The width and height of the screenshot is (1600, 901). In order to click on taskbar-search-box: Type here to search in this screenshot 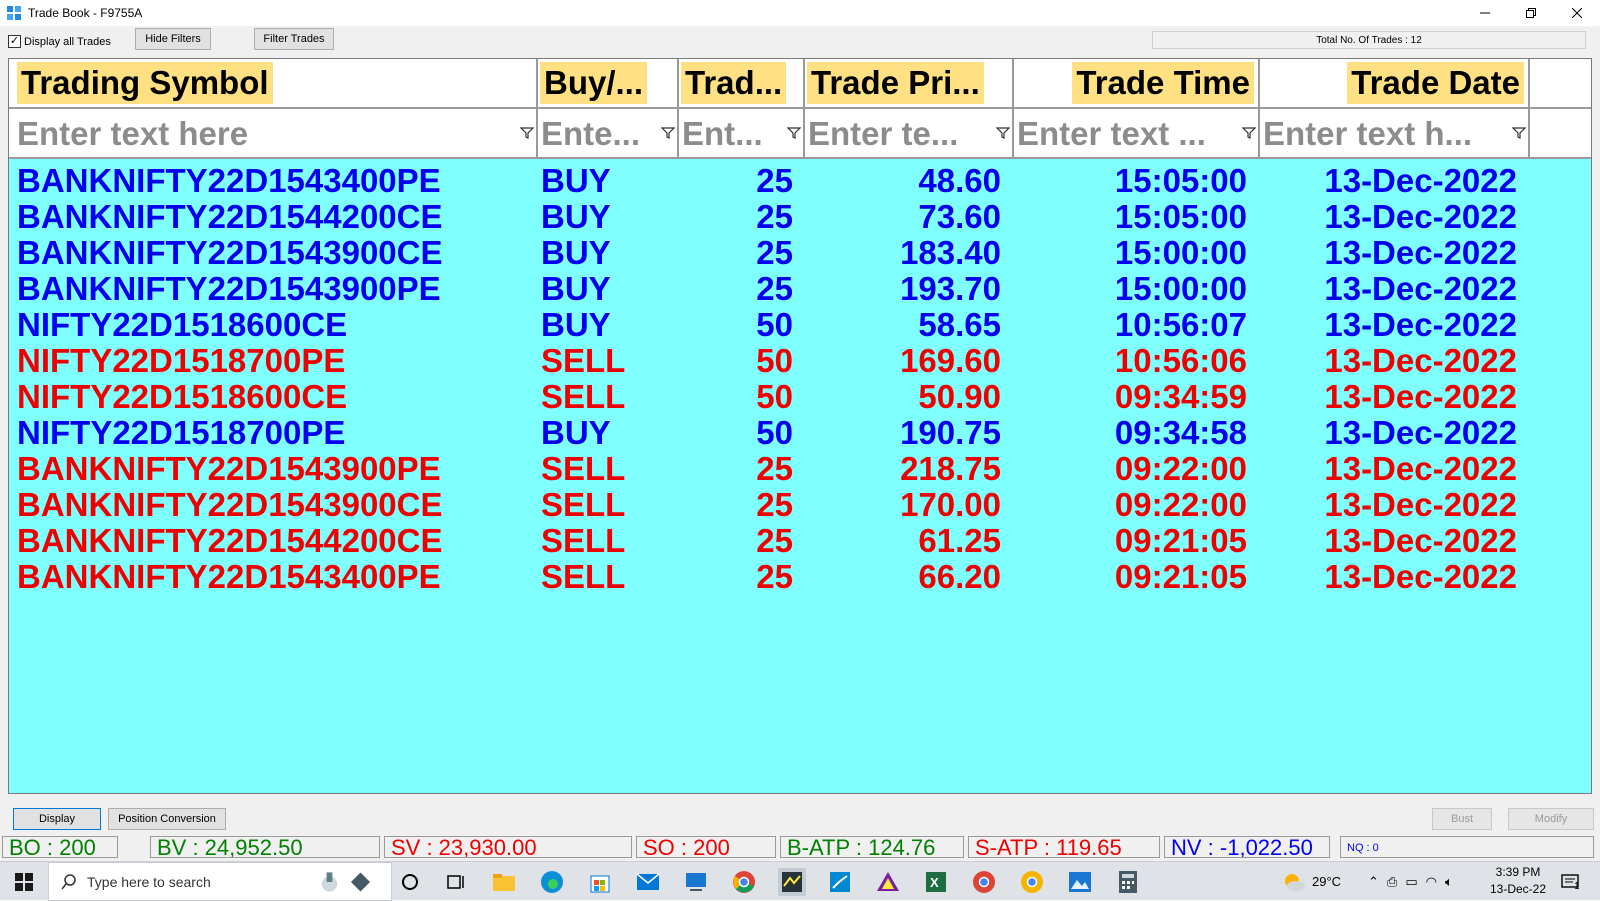, I will do `click(220, 881)`.